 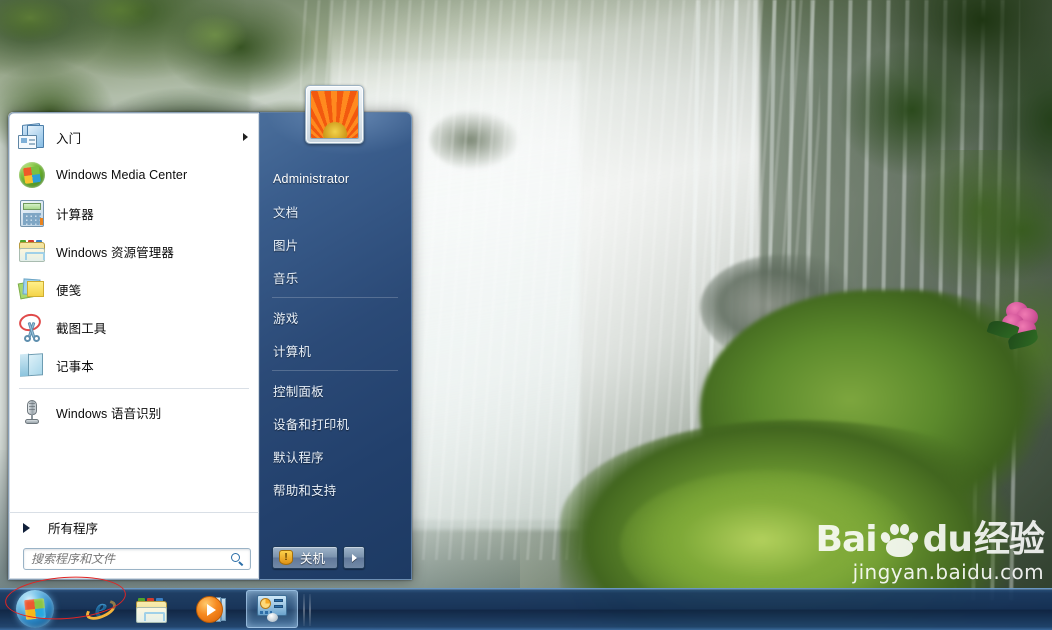 I want to click on start-menu-item-label: 便笺, so click(x=69, y=290).